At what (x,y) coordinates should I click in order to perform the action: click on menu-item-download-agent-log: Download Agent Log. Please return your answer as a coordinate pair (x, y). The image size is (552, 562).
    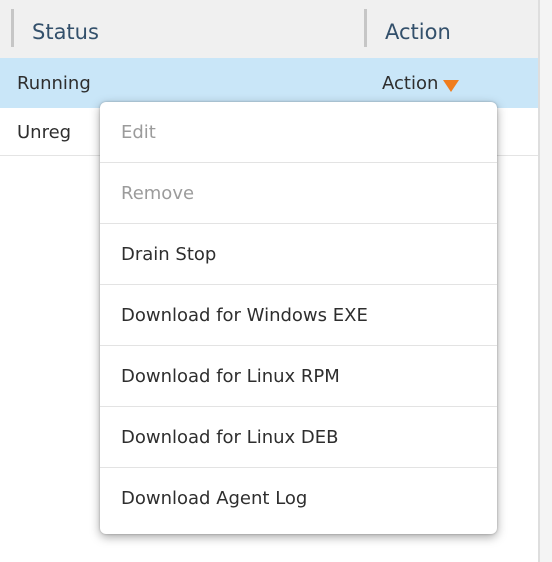
    Looking at the image, I should click on (298, 498).